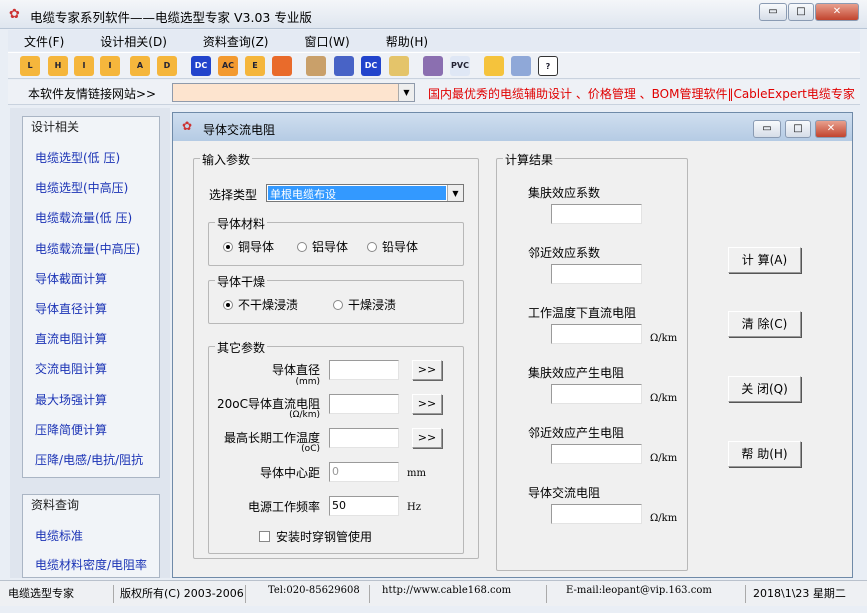 This screenshot has width=867, height=613. Describe the element at coordinates (799, 593) in the screenshot. I see `status-date: 2018\1\23 星期二` at that location.